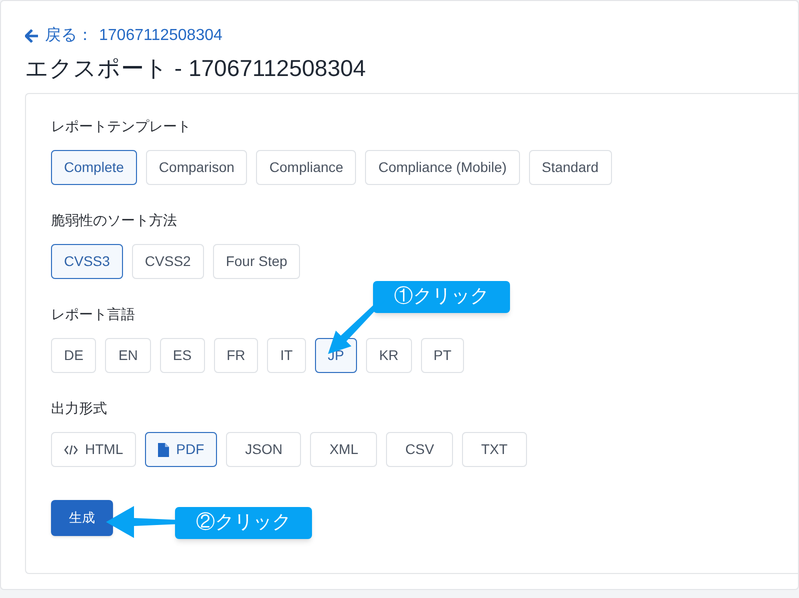 The height and width of the screenshot is (598, 799). Describe the element at coordinates (256, 261) in the screenshot. I see `option-button: Four Step` at that location.